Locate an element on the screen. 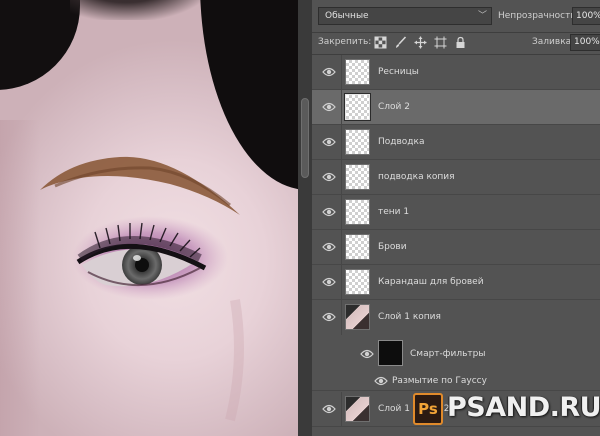  scrollbar-thumb is located at coordinates (305, 138).